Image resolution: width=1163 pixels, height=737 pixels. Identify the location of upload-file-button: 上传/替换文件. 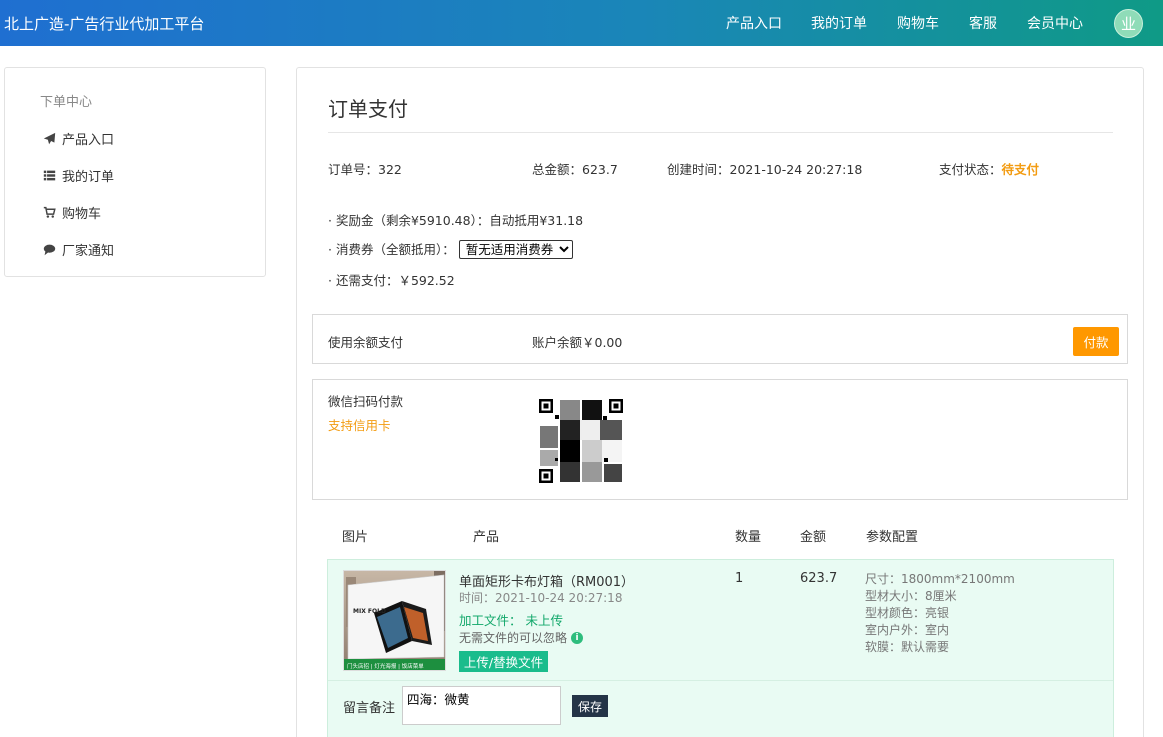
(503, 661).